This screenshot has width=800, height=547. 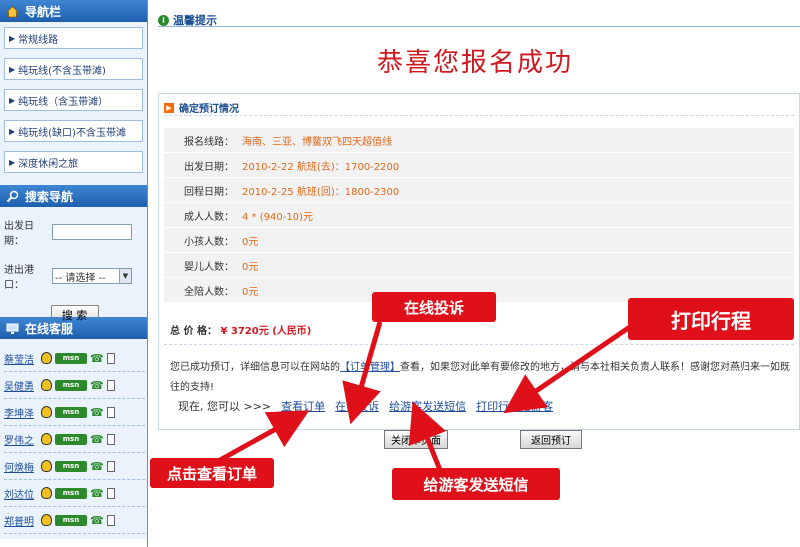 I want to click on cs-row: 刘达位 msn ☎, so click(x=74, y=493).